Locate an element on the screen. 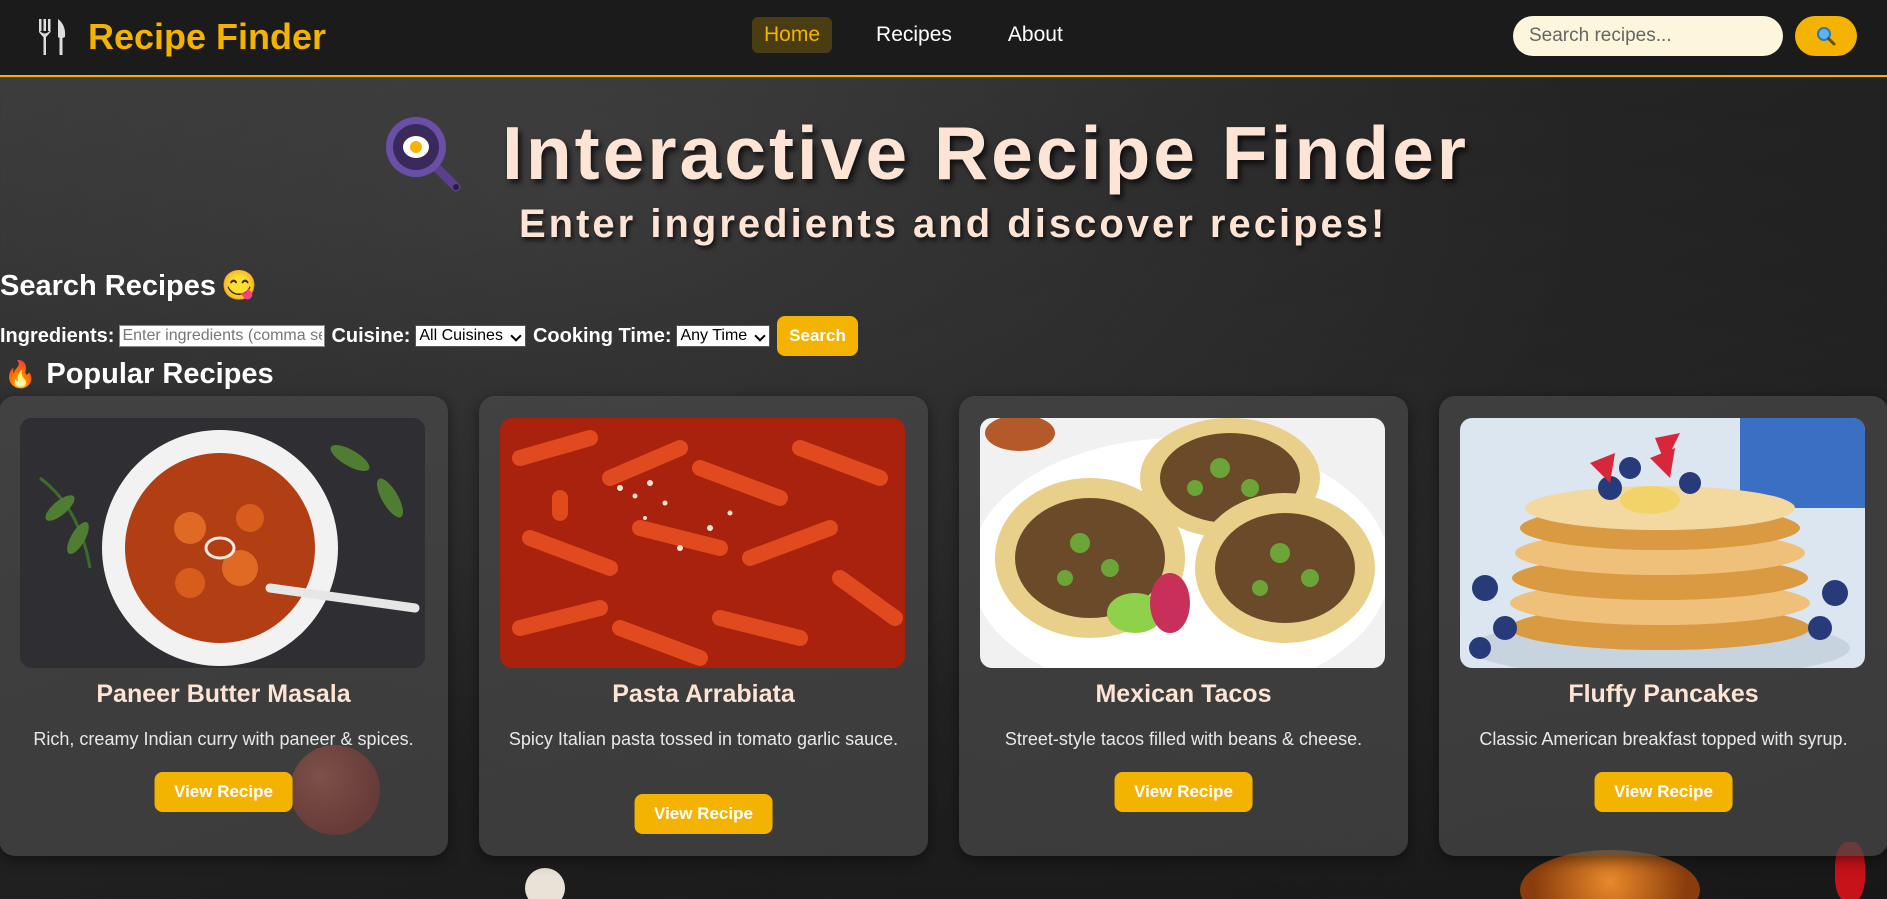 The width and height of the screenshot is (1887, 899). cooking-time-select: Any Time is located at coordinates (723, 336).